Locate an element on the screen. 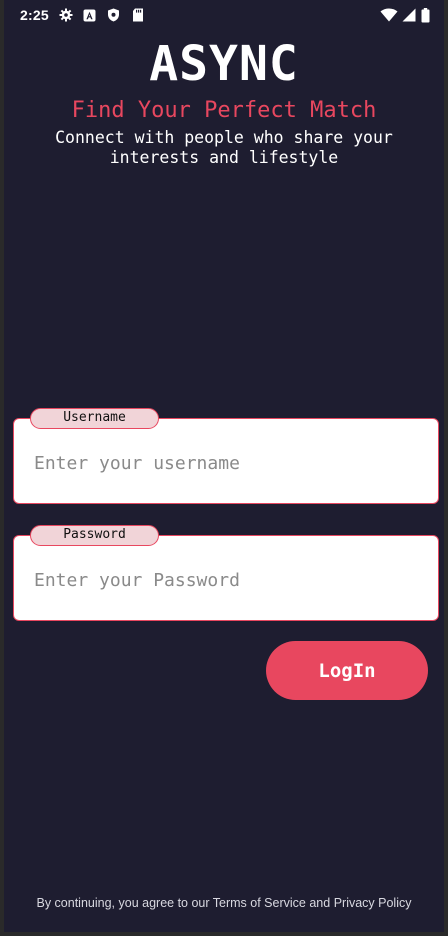 The width and height of the screenshot is (448, 936). status-time: 2:25 is located at coordinates (34, 15).